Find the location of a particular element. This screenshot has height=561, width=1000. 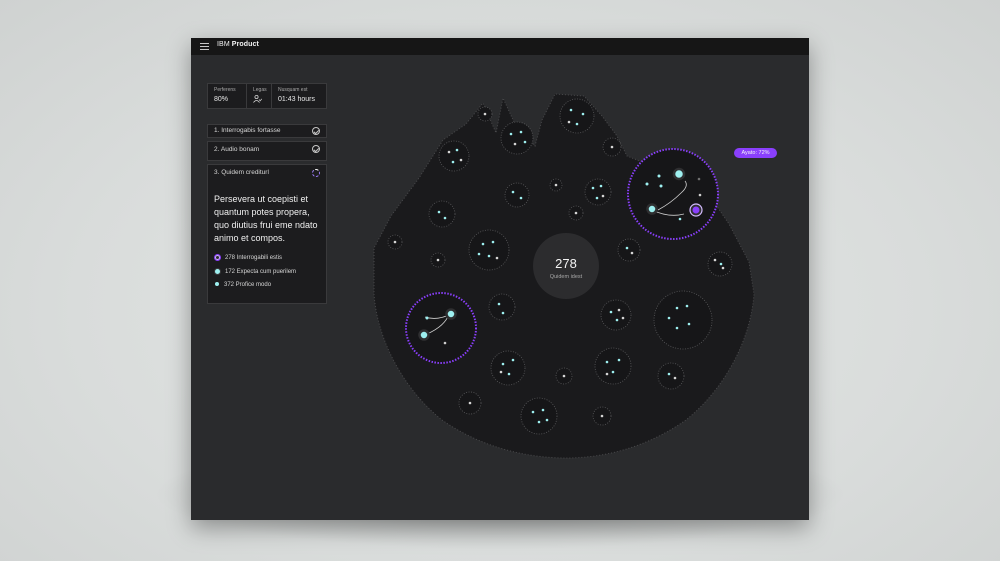

center-label: Quidem idest is located at coordinates (566, 277).